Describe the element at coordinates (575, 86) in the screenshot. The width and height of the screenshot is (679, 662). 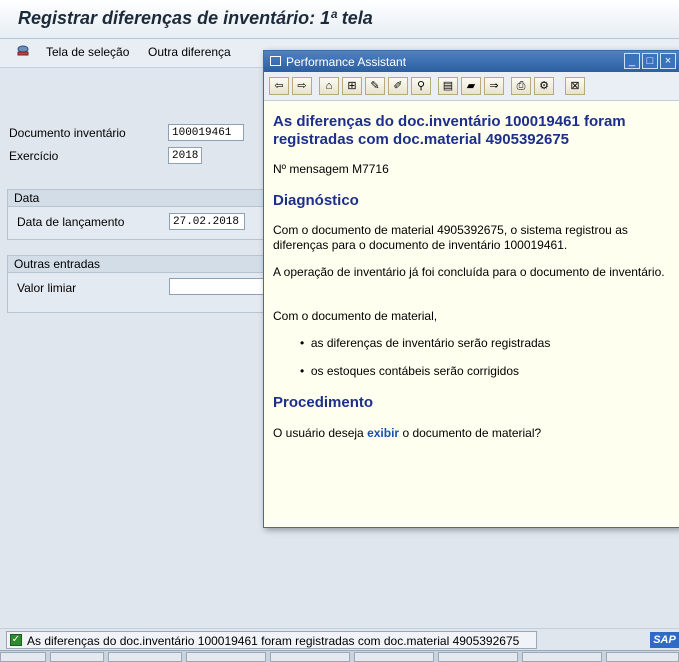
I see `exit-icon: ⊠` at that location.